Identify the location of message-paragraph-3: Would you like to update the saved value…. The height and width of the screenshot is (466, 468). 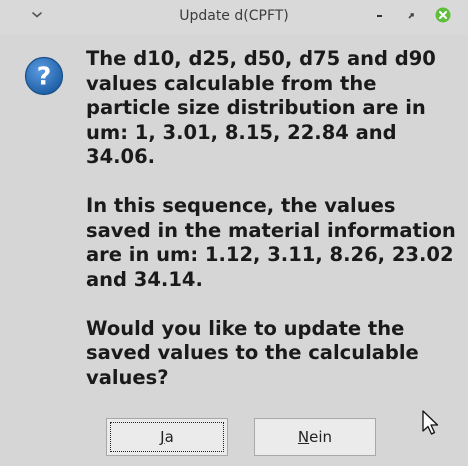
(252, 352).